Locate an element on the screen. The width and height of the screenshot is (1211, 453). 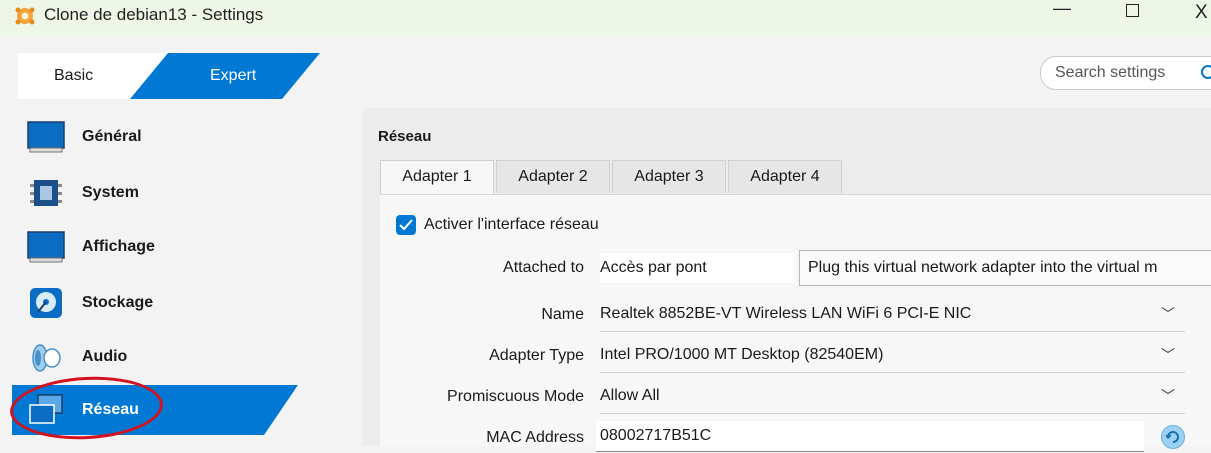
enable-adapter-label: Activer l'interface réseau is located at coordinates (511, 224).